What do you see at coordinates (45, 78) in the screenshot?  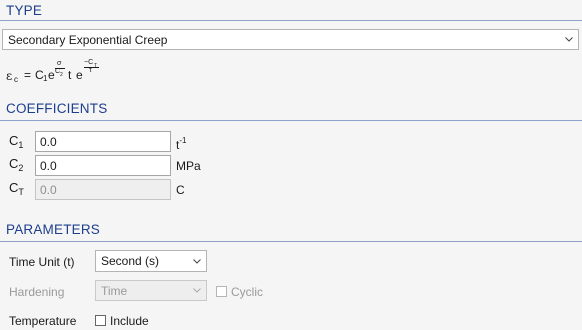 I see `formula-c1-sub: 1` at bounding box center [45, 78].